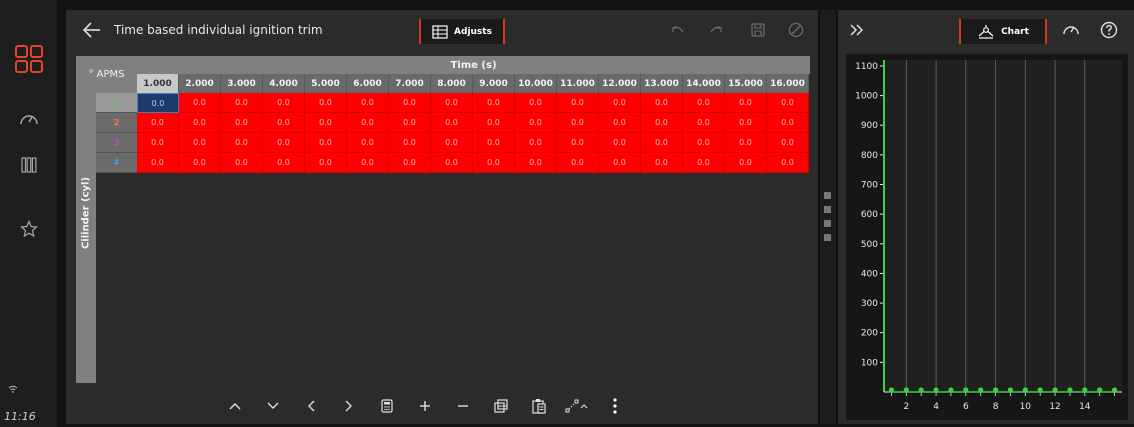 This screenshot has width=1134, height=427. Describe the element at coordinates (678, 30) in the screenshot. I see `undo-button` at that location.